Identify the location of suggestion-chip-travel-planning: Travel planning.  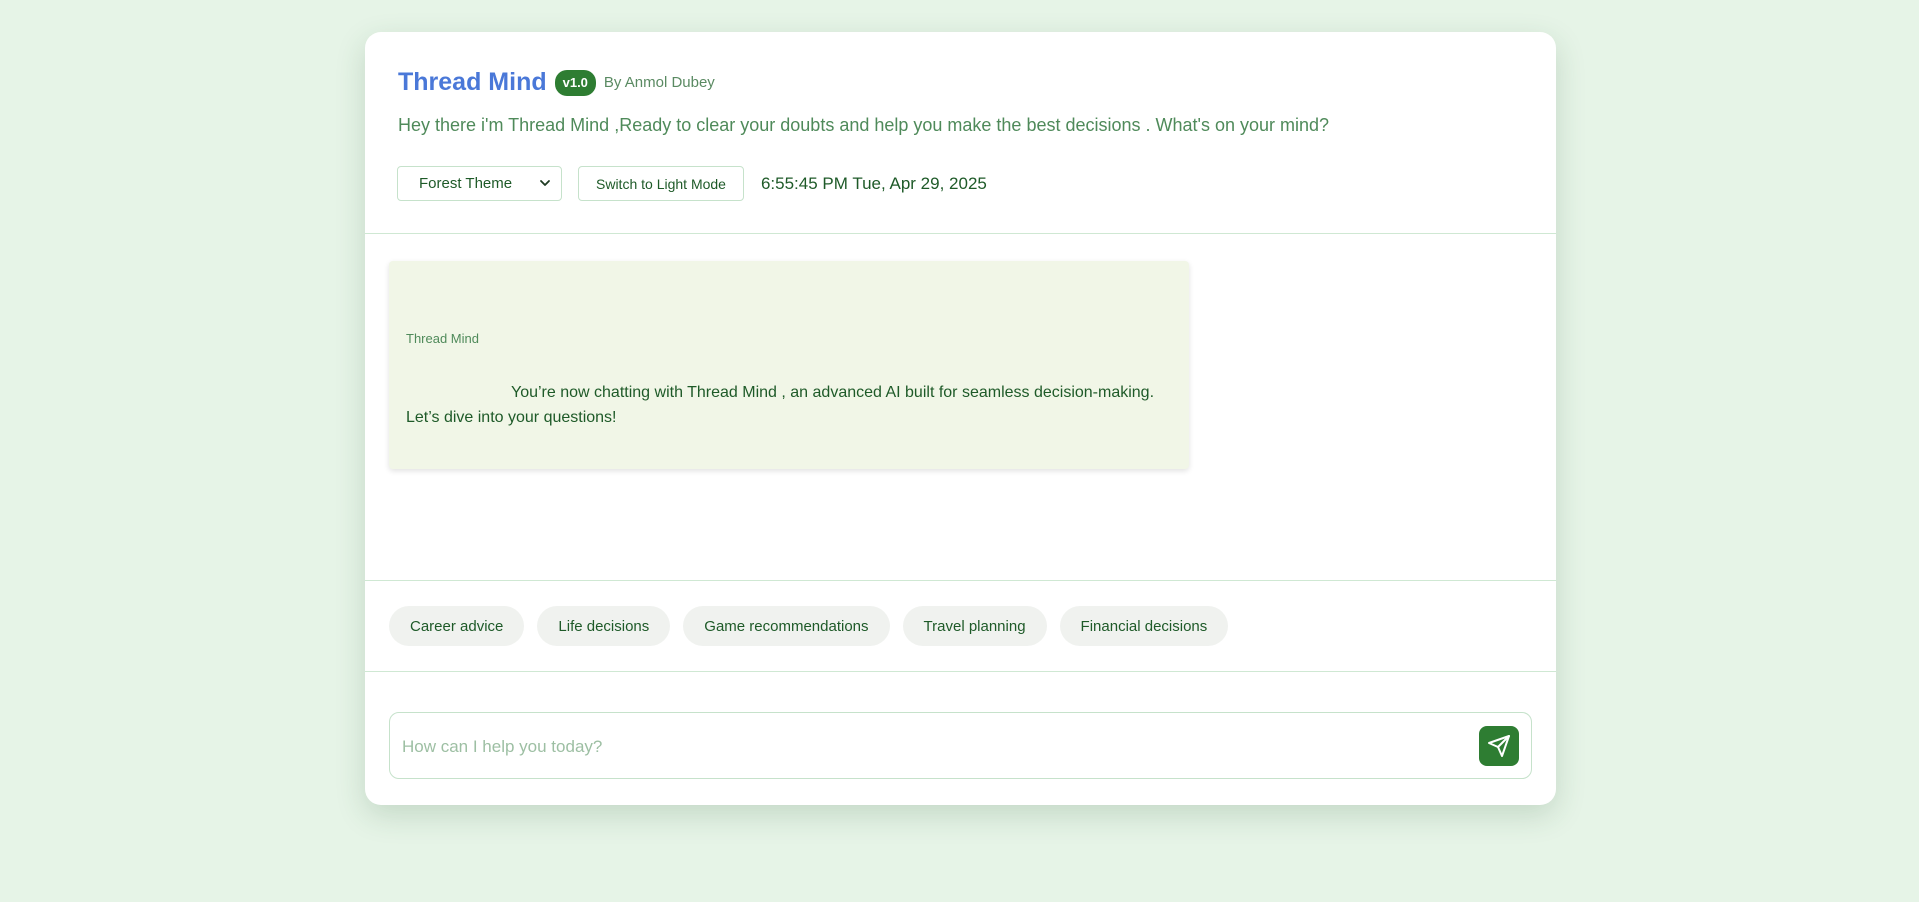
(974, 626).